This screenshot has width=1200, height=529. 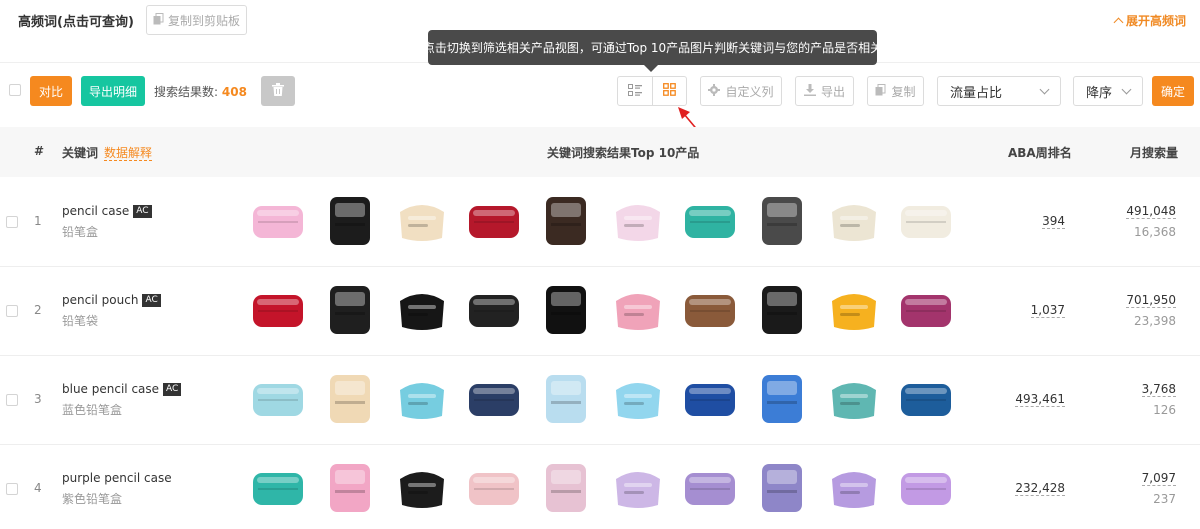 I want to click on aba-rank-value: 394, so click(x=1053, y=221).